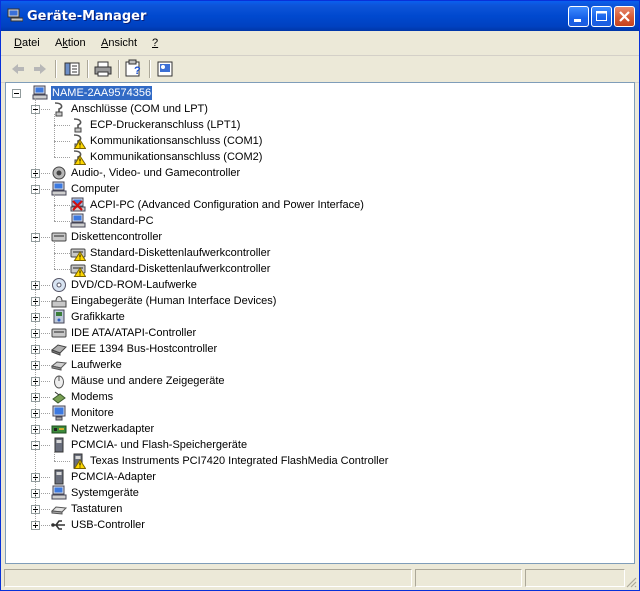  I want to click on minimize-icon, so click(577, 20).